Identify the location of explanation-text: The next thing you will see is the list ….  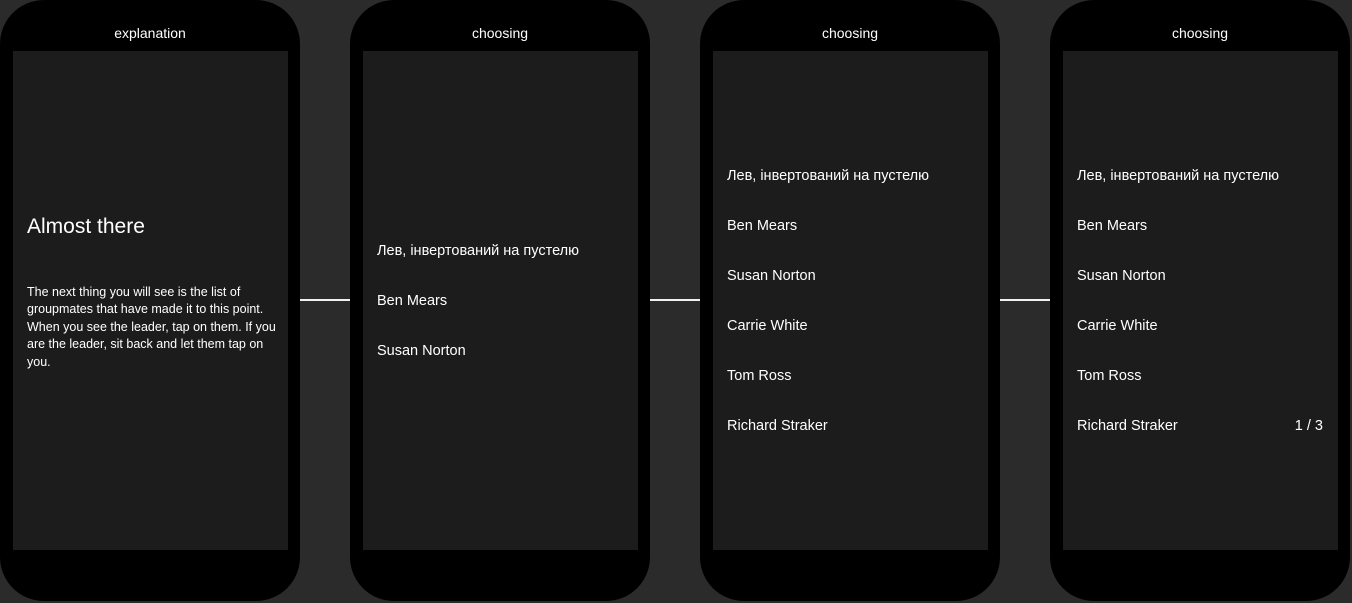
(151, 327).